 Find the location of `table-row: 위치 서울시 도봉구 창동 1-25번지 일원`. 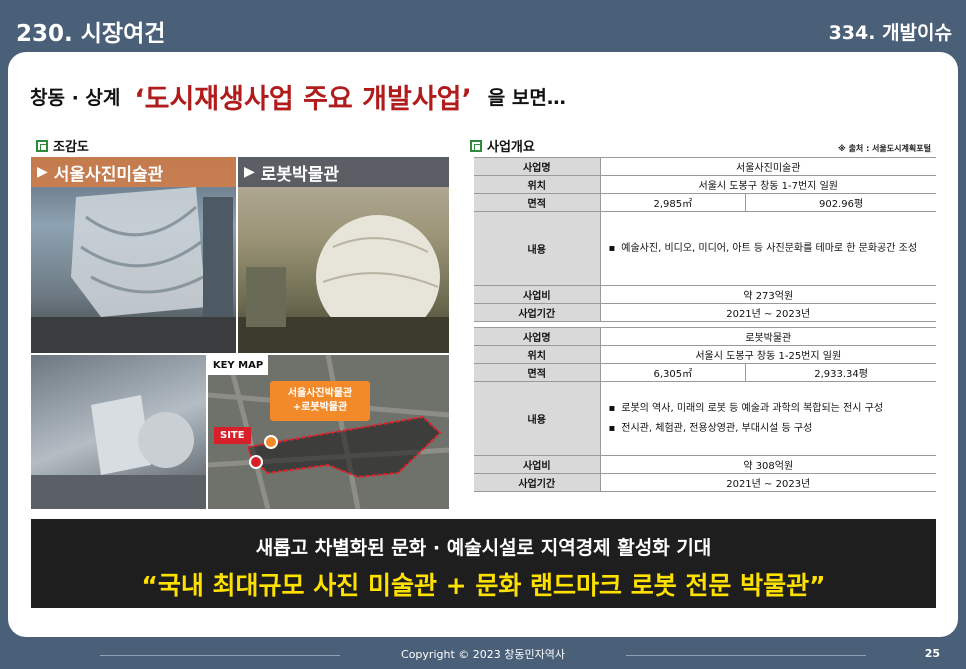

table-row: 위치 서울시 도봉구 창동 1-25번지 일원 is located at coordinates (705, 354).